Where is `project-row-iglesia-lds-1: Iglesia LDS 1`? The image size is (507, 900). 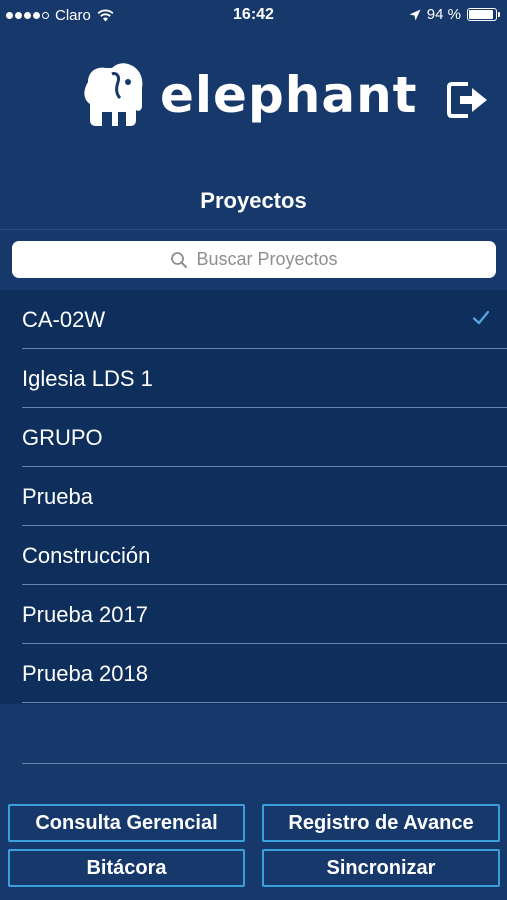
project-row-iglesia-lds-1: Iglesia LDS 1 is located at coordinates (253, 378).